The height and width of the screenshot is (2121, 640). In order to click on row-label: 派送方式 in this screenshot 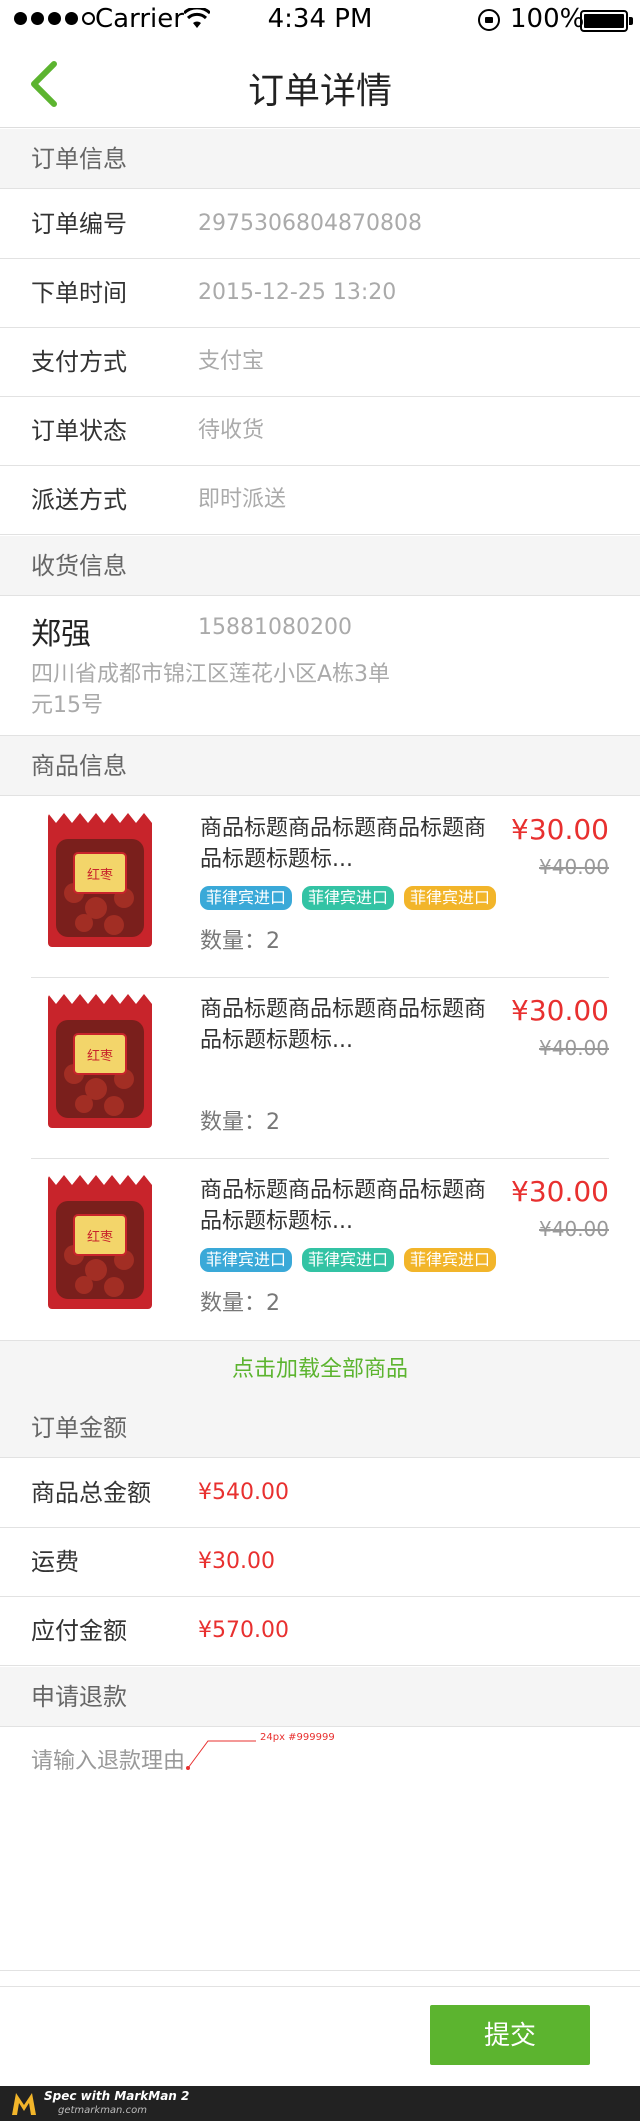, I will do `click(79, 500)`.